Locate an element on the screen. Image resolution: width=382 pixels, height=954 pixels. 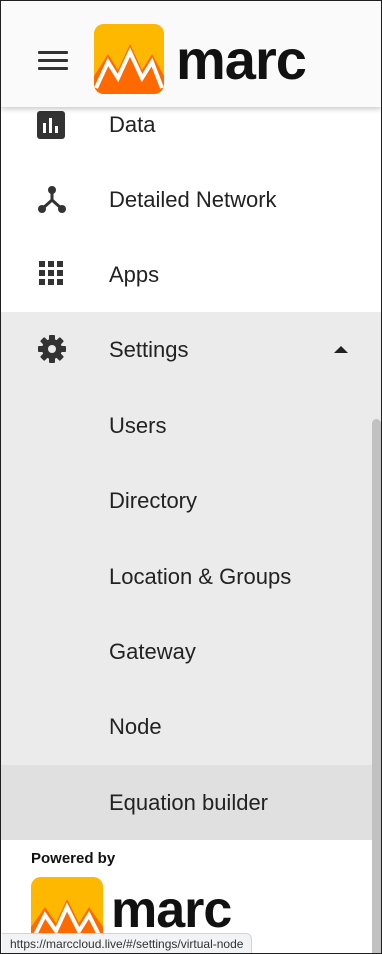
network-icon is located at coordinates (52, 199).